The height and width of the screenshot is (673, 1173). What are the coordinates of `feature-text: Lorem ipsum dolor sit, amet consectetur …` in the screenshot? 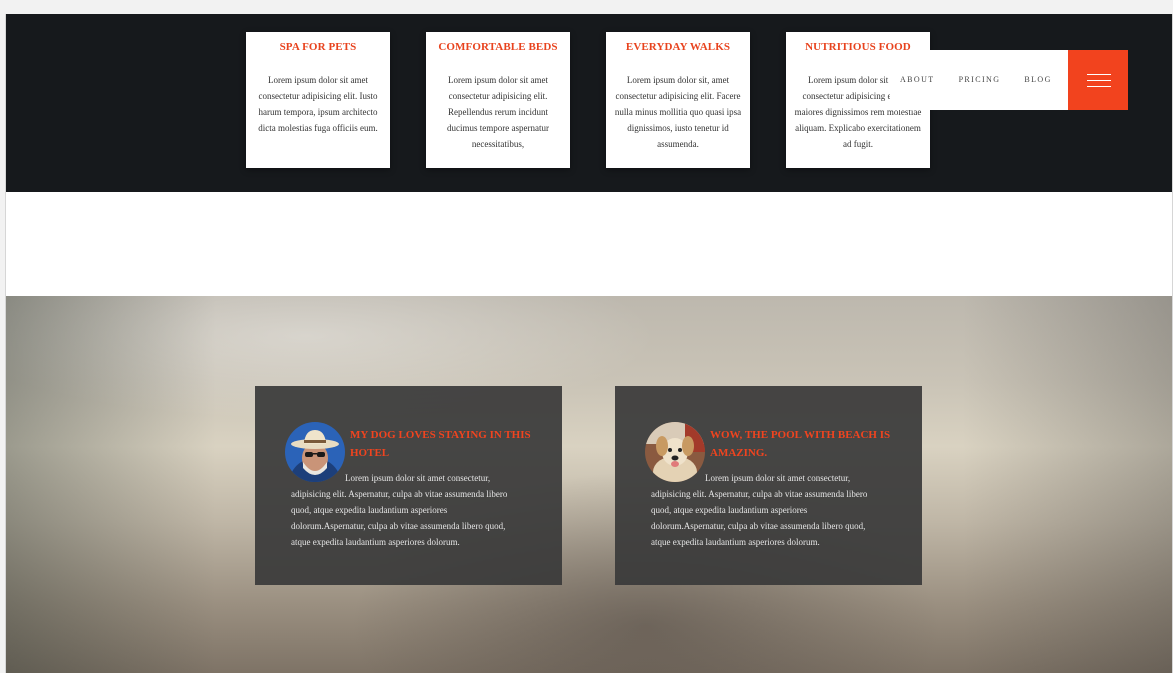 It's located at (678, 112).